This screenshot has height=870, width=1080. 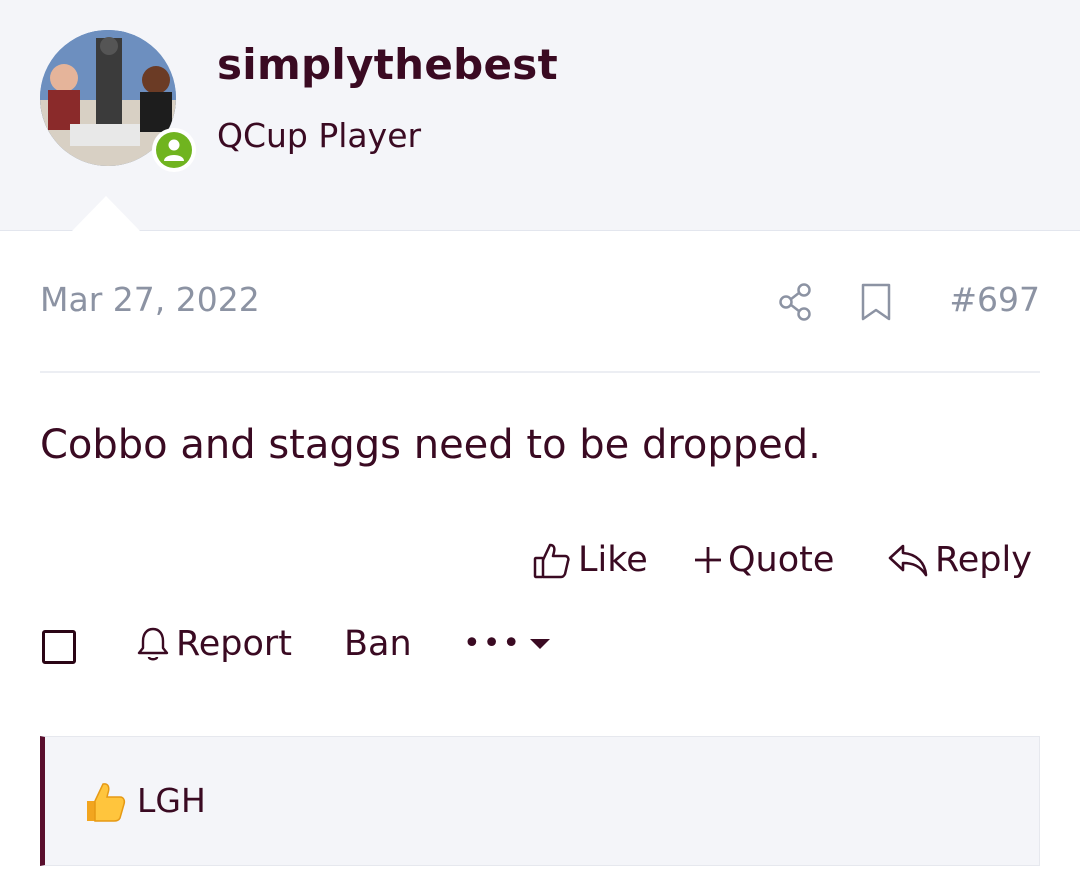 I want to click on report-button: Report, so click(x=214, y=644).